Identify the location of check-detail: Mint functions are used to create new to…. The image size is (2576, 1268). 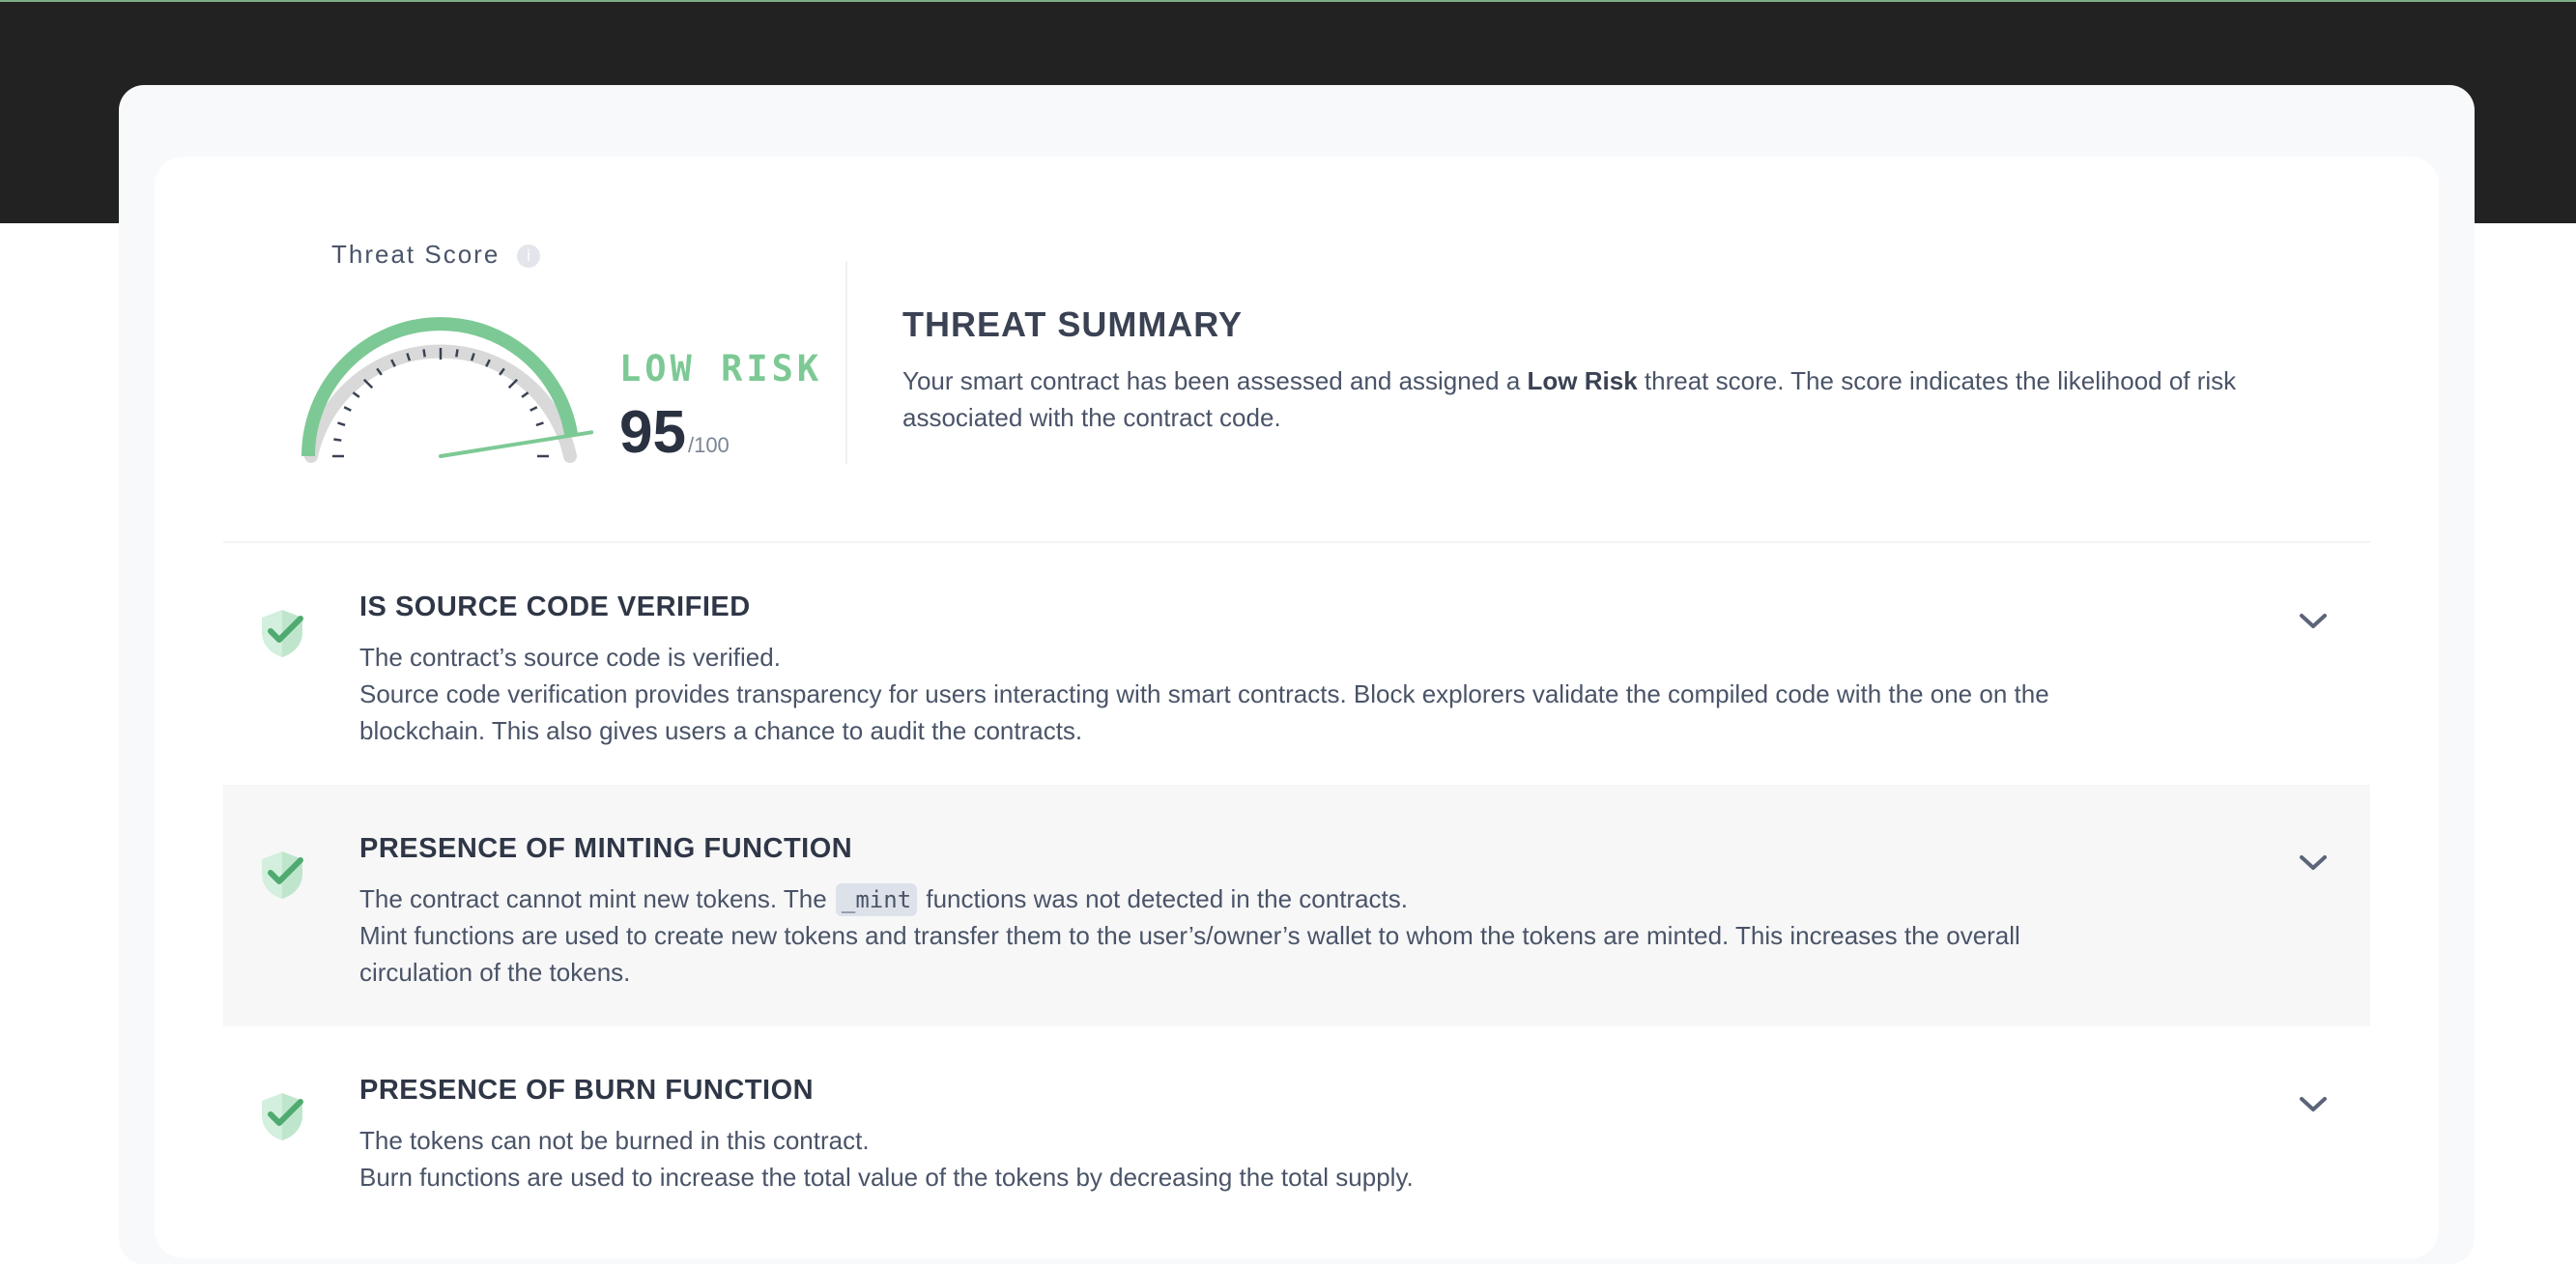
(1190, 954).